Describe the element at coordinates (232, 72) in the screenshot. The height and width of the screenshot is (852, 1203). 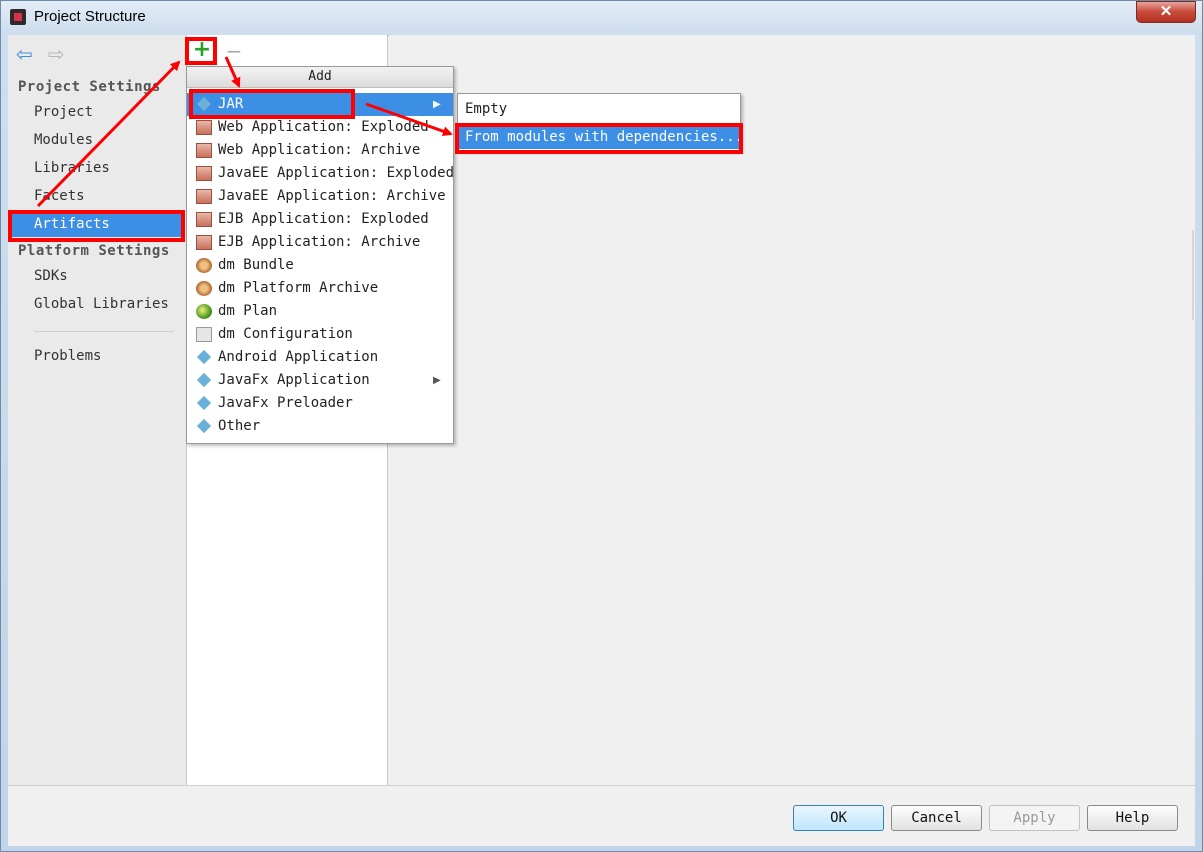
I see `arrow-add-to-jar` at that location.